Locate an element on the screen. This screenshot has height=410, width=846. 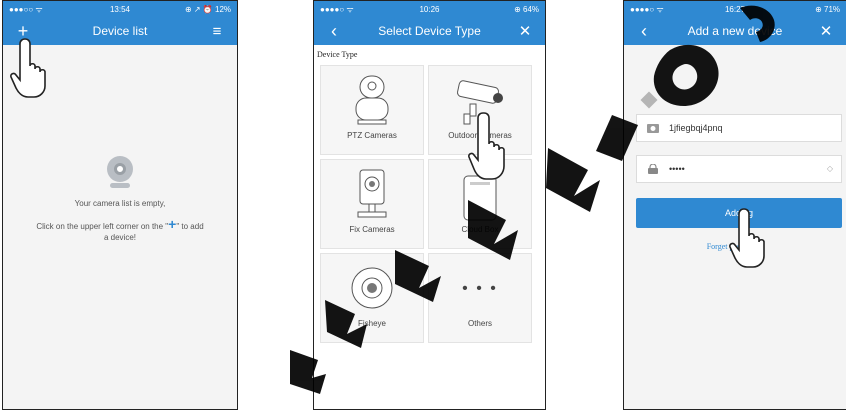
tile-others: • • • Others is located at coordinates (480, 298).